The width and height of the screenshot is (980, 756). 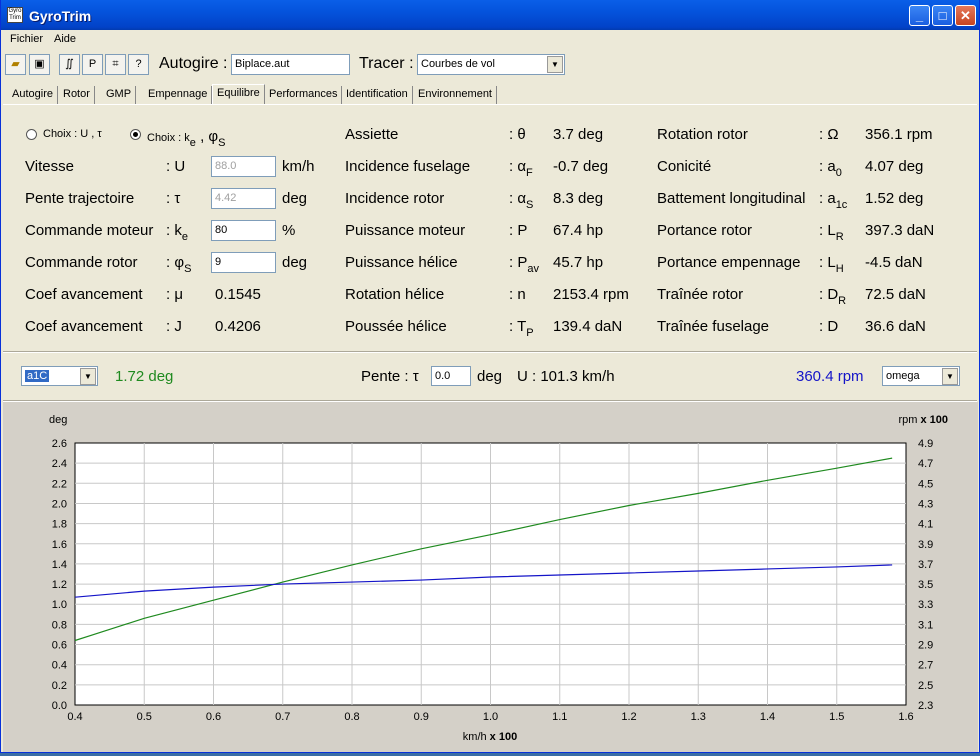 What do you see at coordinates (921, 376) in the screenshot?
I see `right-curve-select: omega ▼` at bounding box center [921, 376].